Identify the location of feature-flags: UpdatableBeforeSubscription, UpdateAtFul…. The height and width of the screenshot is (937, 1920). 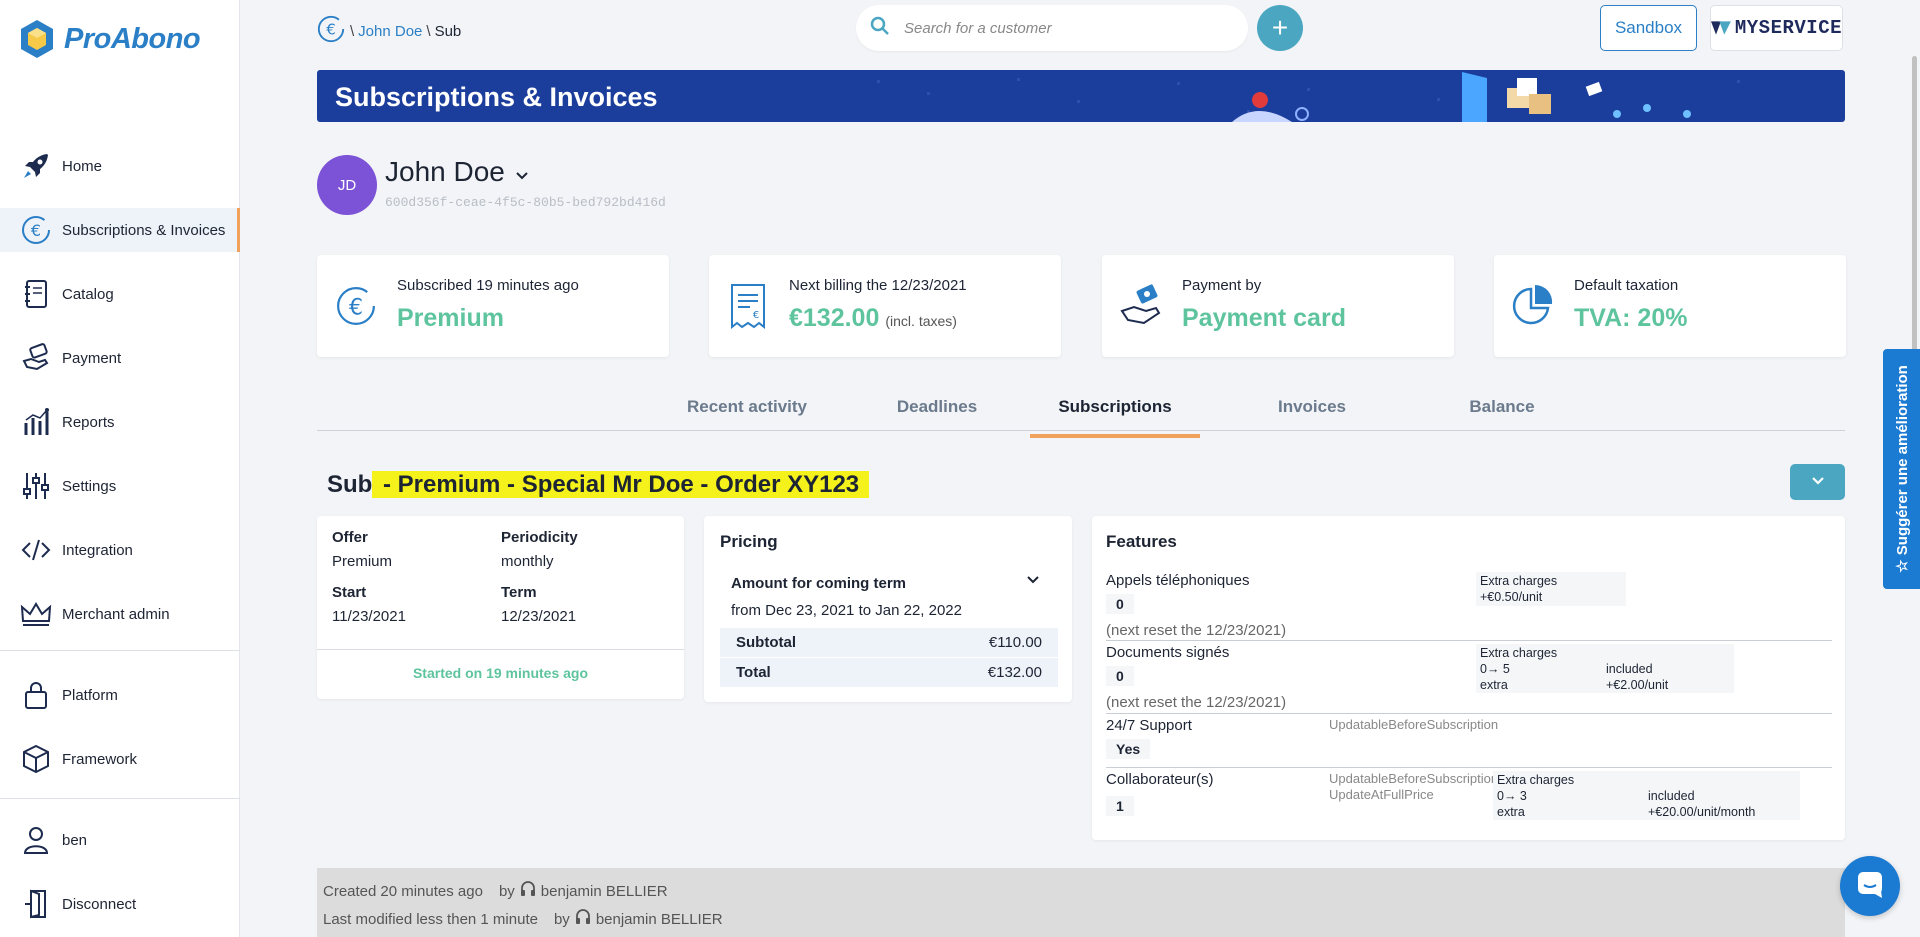
(1415, 787).